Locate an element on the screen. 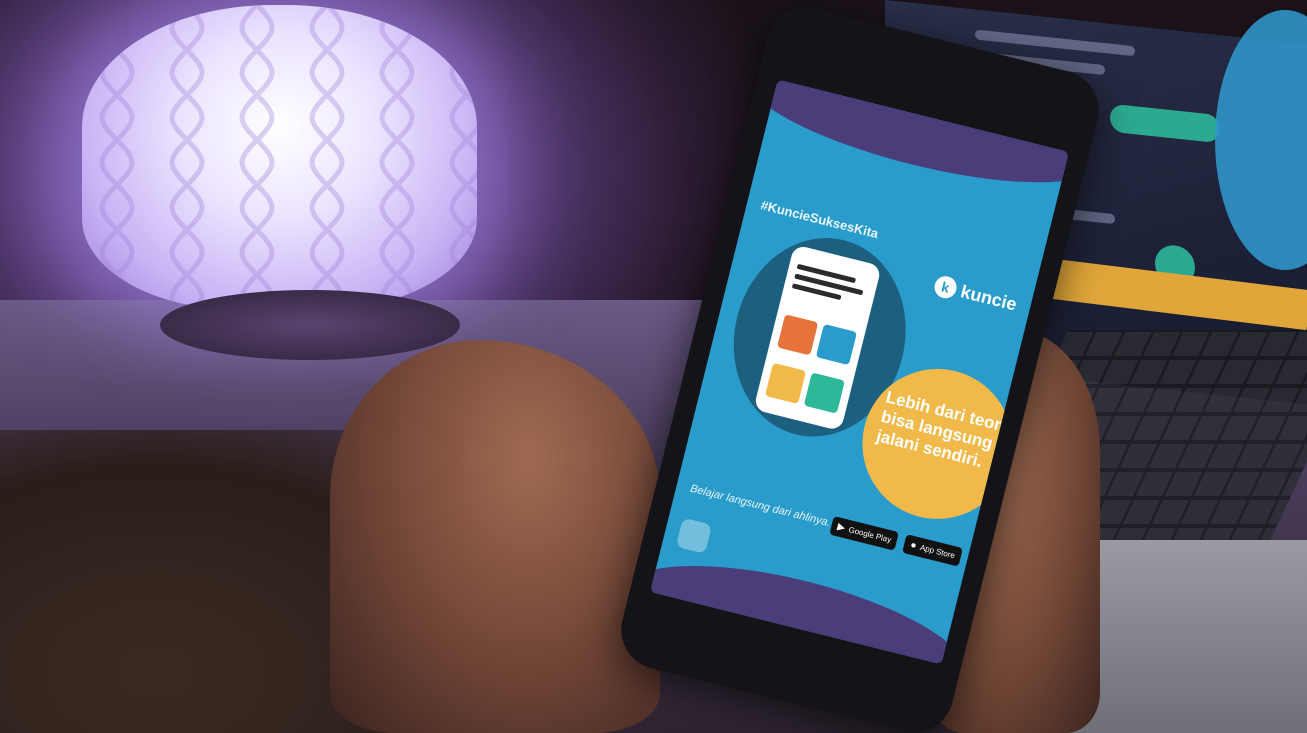 The image size is (1307, 733). play-icon: ▶ is located at coordinates (841, 527).